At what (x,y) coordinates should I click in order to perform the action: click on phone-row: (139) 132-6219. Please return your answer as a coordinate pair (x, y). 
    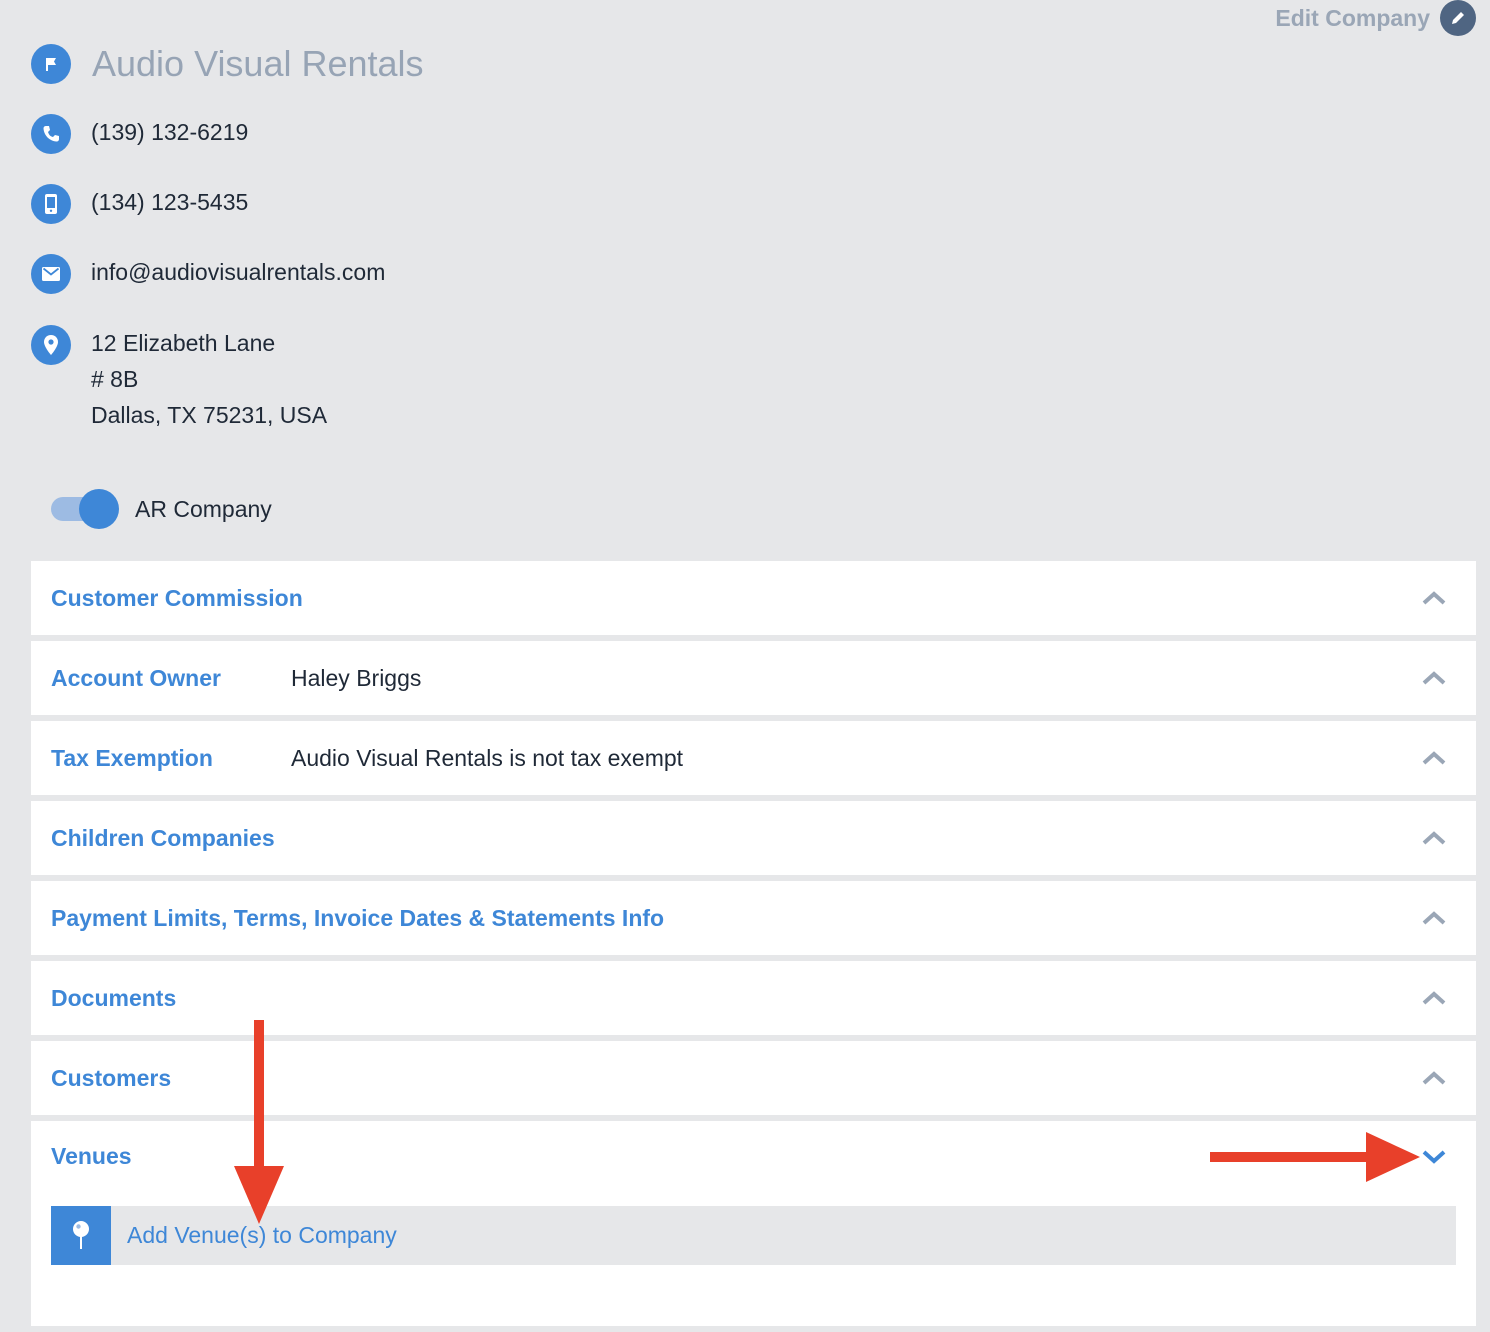
    Looking at the image, I should click on (139, 134).